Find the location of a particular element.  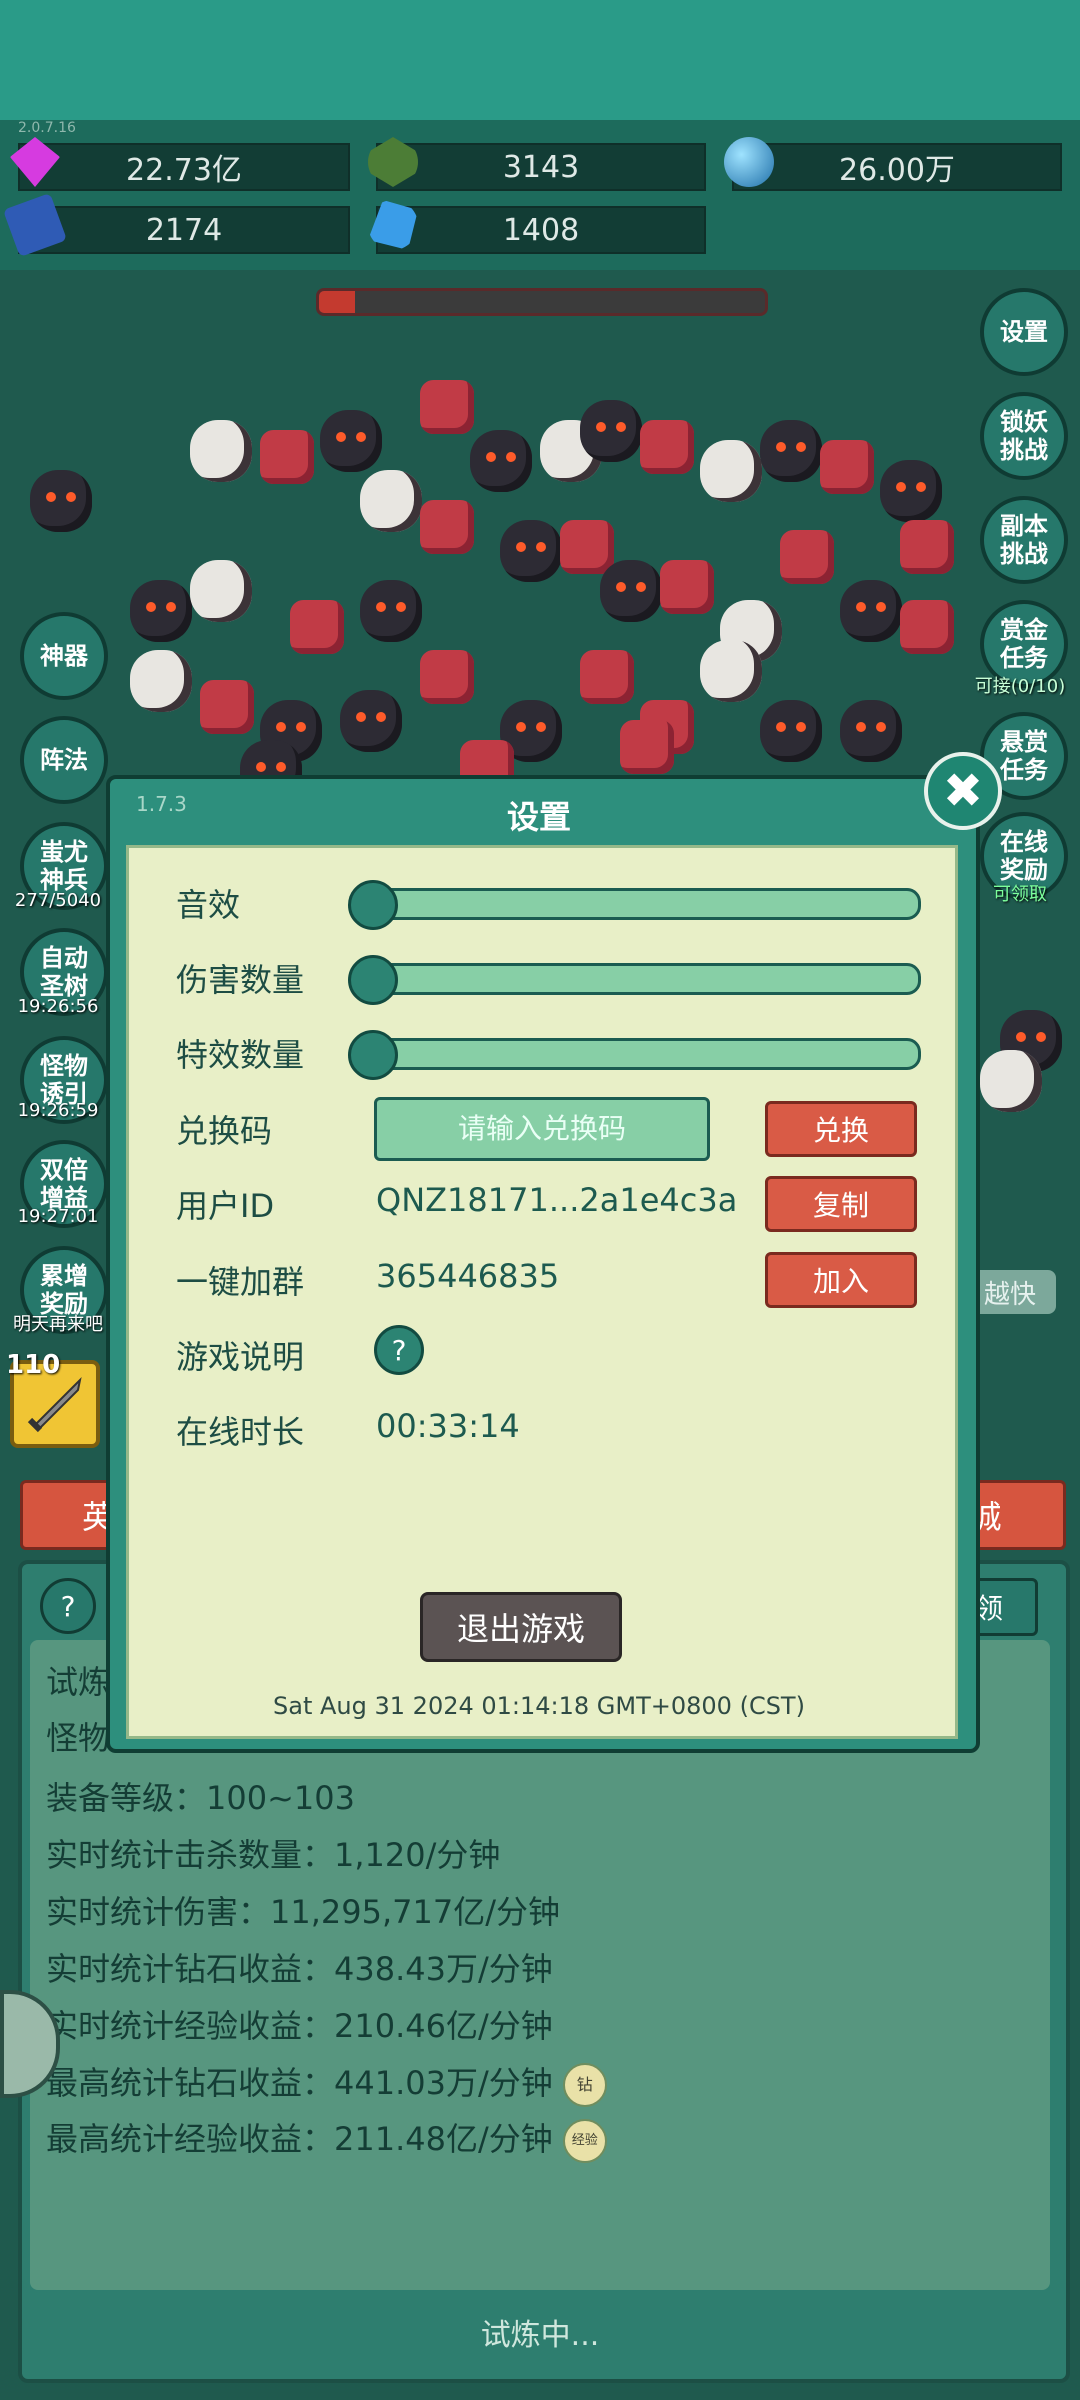

stat-equipment-level: 装备等级：100~103 is located at coordinates (200, 1798).